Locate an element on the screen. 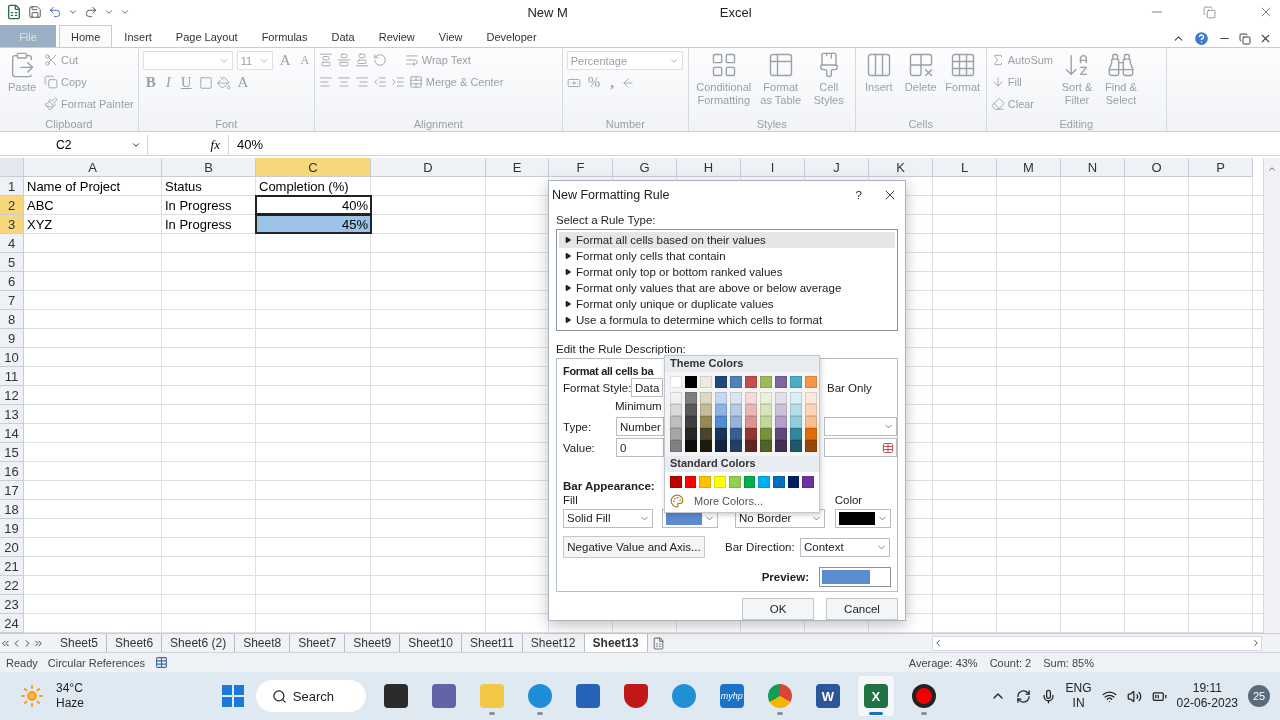 The image size is (1280, 720). row-number: 12 is located at coordinates (12, 395).